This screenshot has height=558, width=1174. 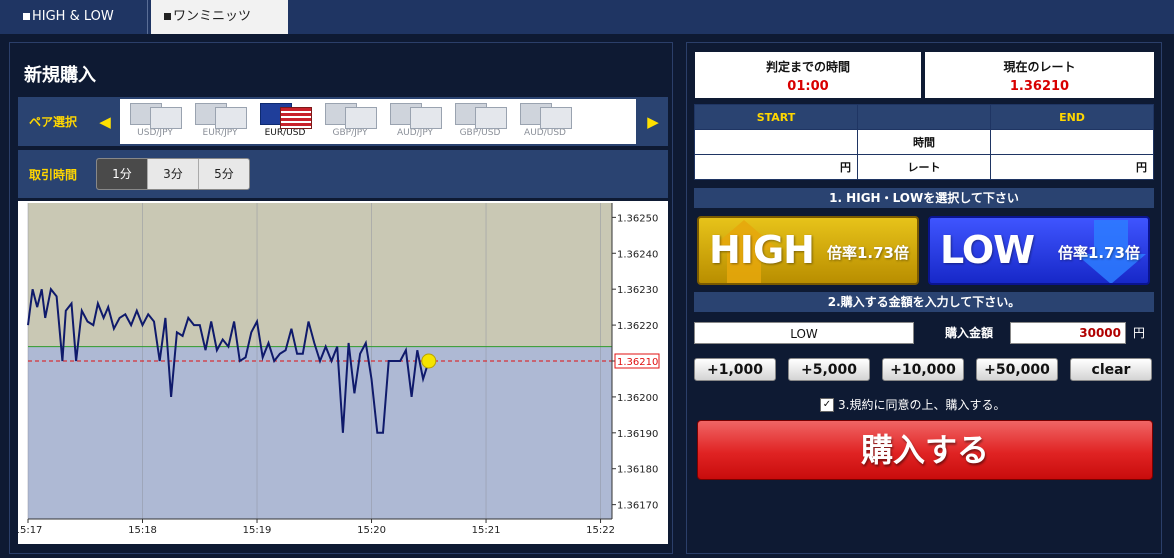 I want to click on pair-select-label: ペア選択, so click(x=52, y=122).